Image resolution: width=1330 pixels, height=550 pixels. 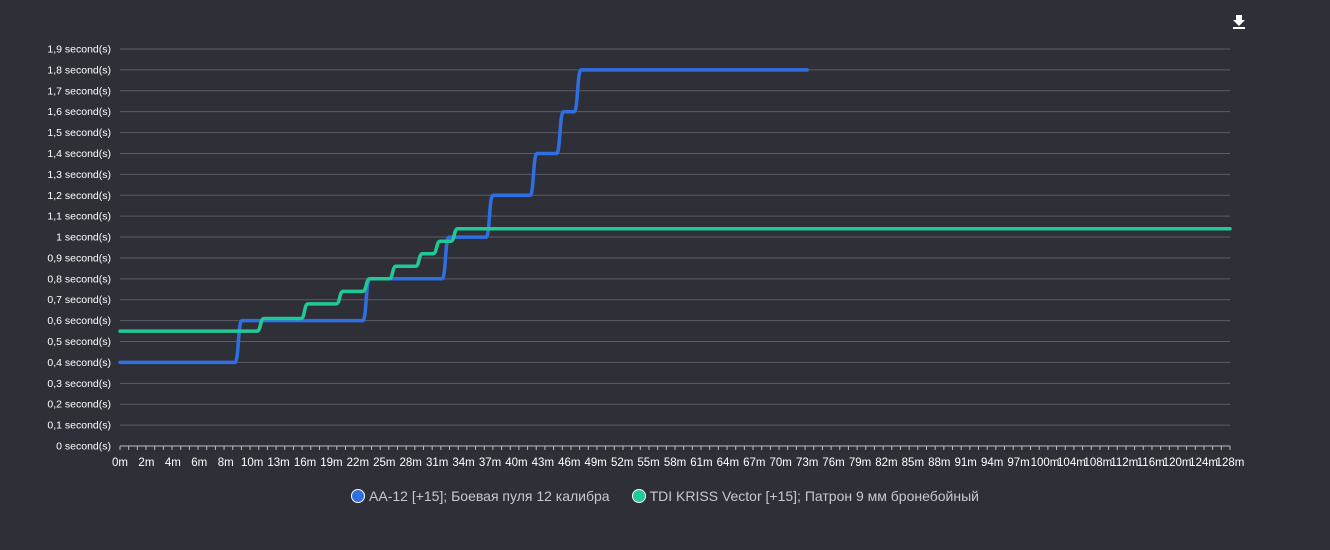 What do you see at coordinates (226, 463) in the screenshot?
I see `x-tick-label: 8m` at bounding box center [226, 463].